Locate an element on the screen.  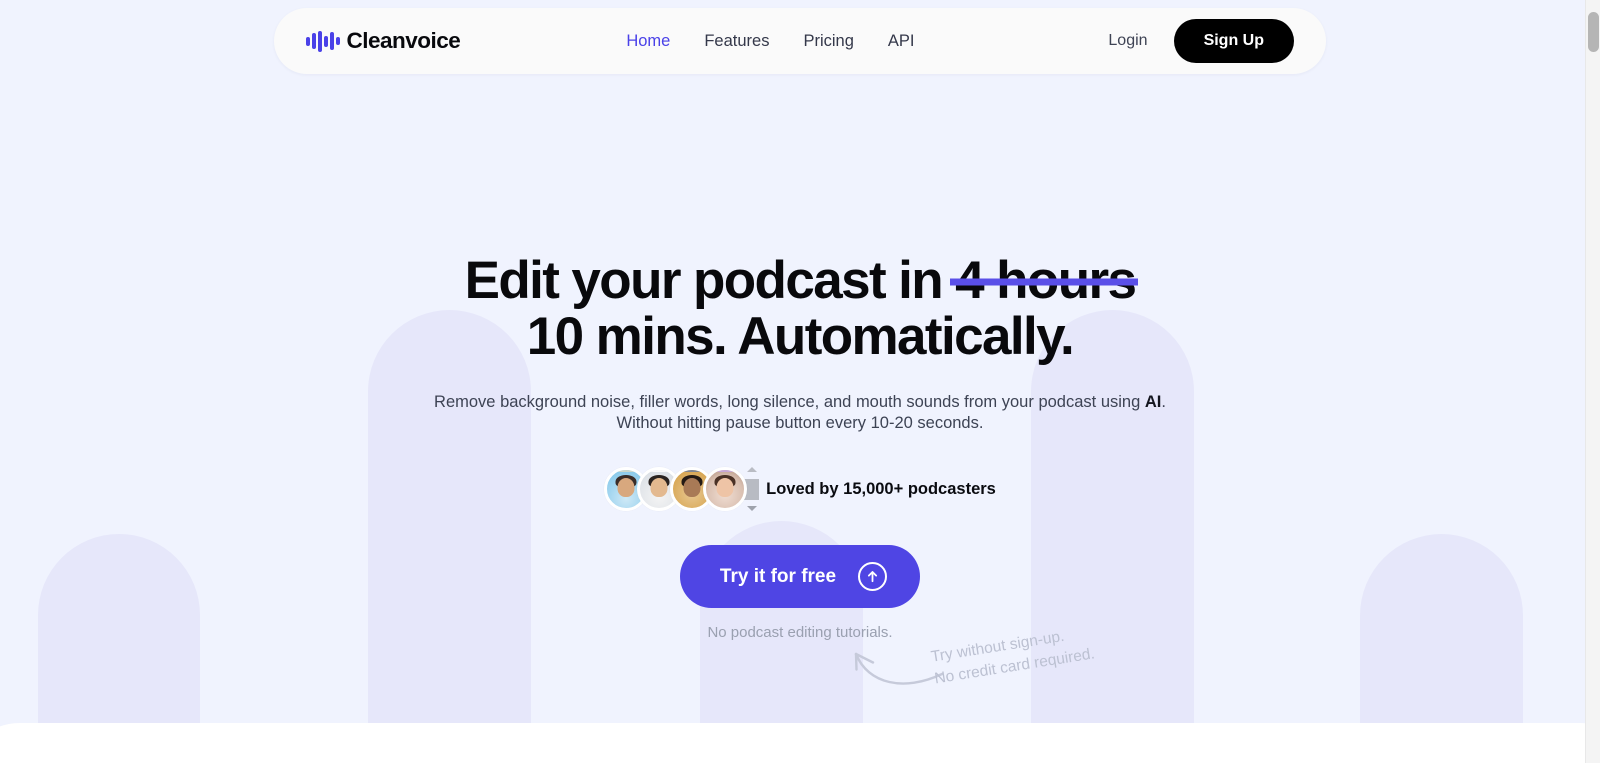
page-scrollbar is located at coordinates (1592, 381).